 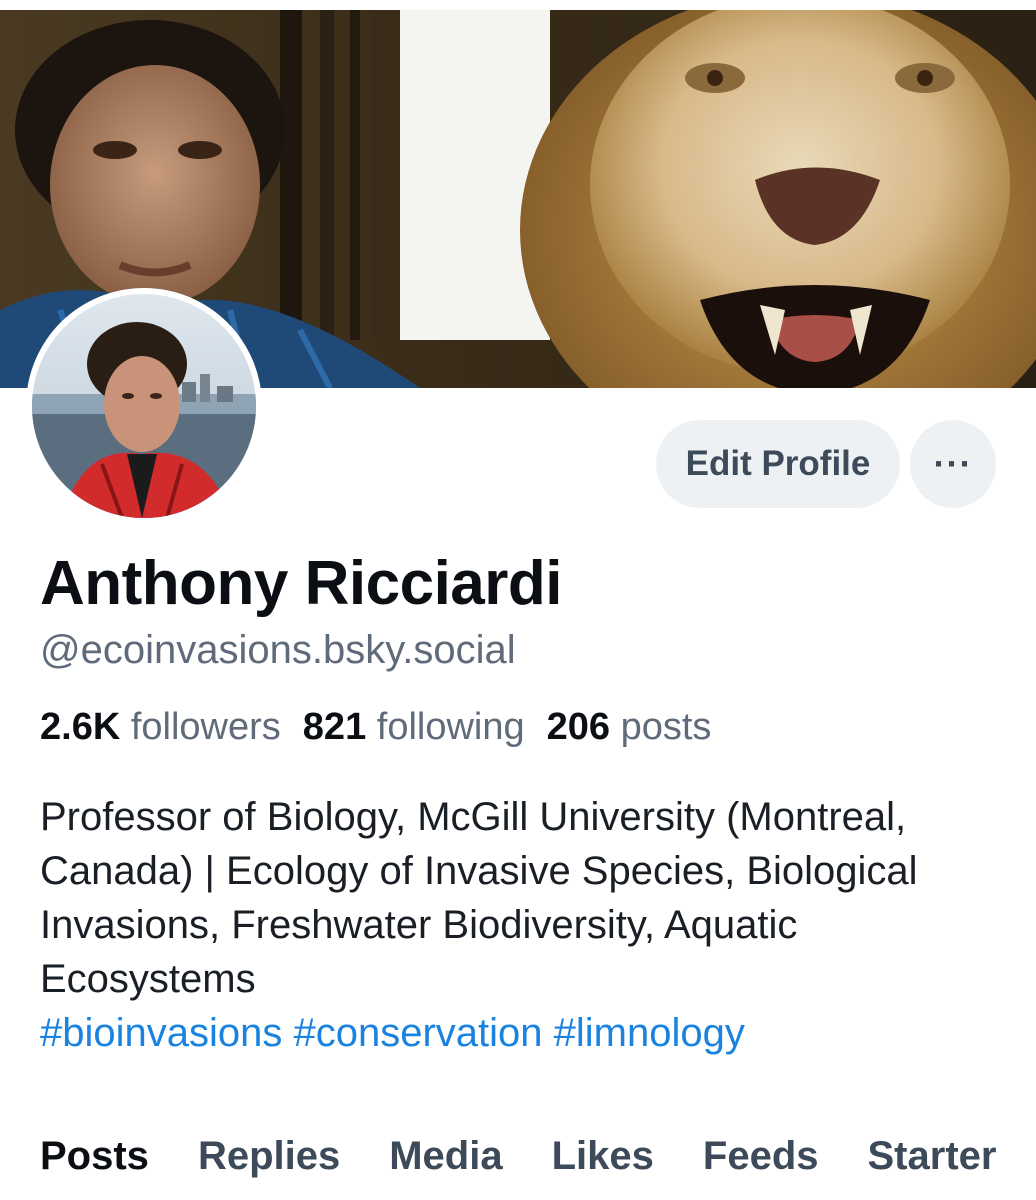 What do you see at coordinates (80, 727) in the screenshot?
I see `followers-count: 2.6K` at bounding box center [80, 727].